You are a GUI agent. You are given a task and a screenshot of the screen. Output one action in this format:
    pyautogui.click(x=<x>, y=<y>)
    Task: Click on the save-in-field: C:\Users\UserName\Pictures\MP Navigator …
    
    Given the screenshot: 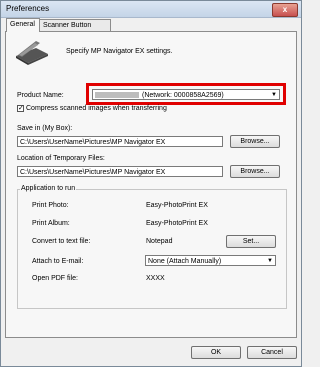 What is the action you would take?
    pyautogui.click(x=120, y=141)
    